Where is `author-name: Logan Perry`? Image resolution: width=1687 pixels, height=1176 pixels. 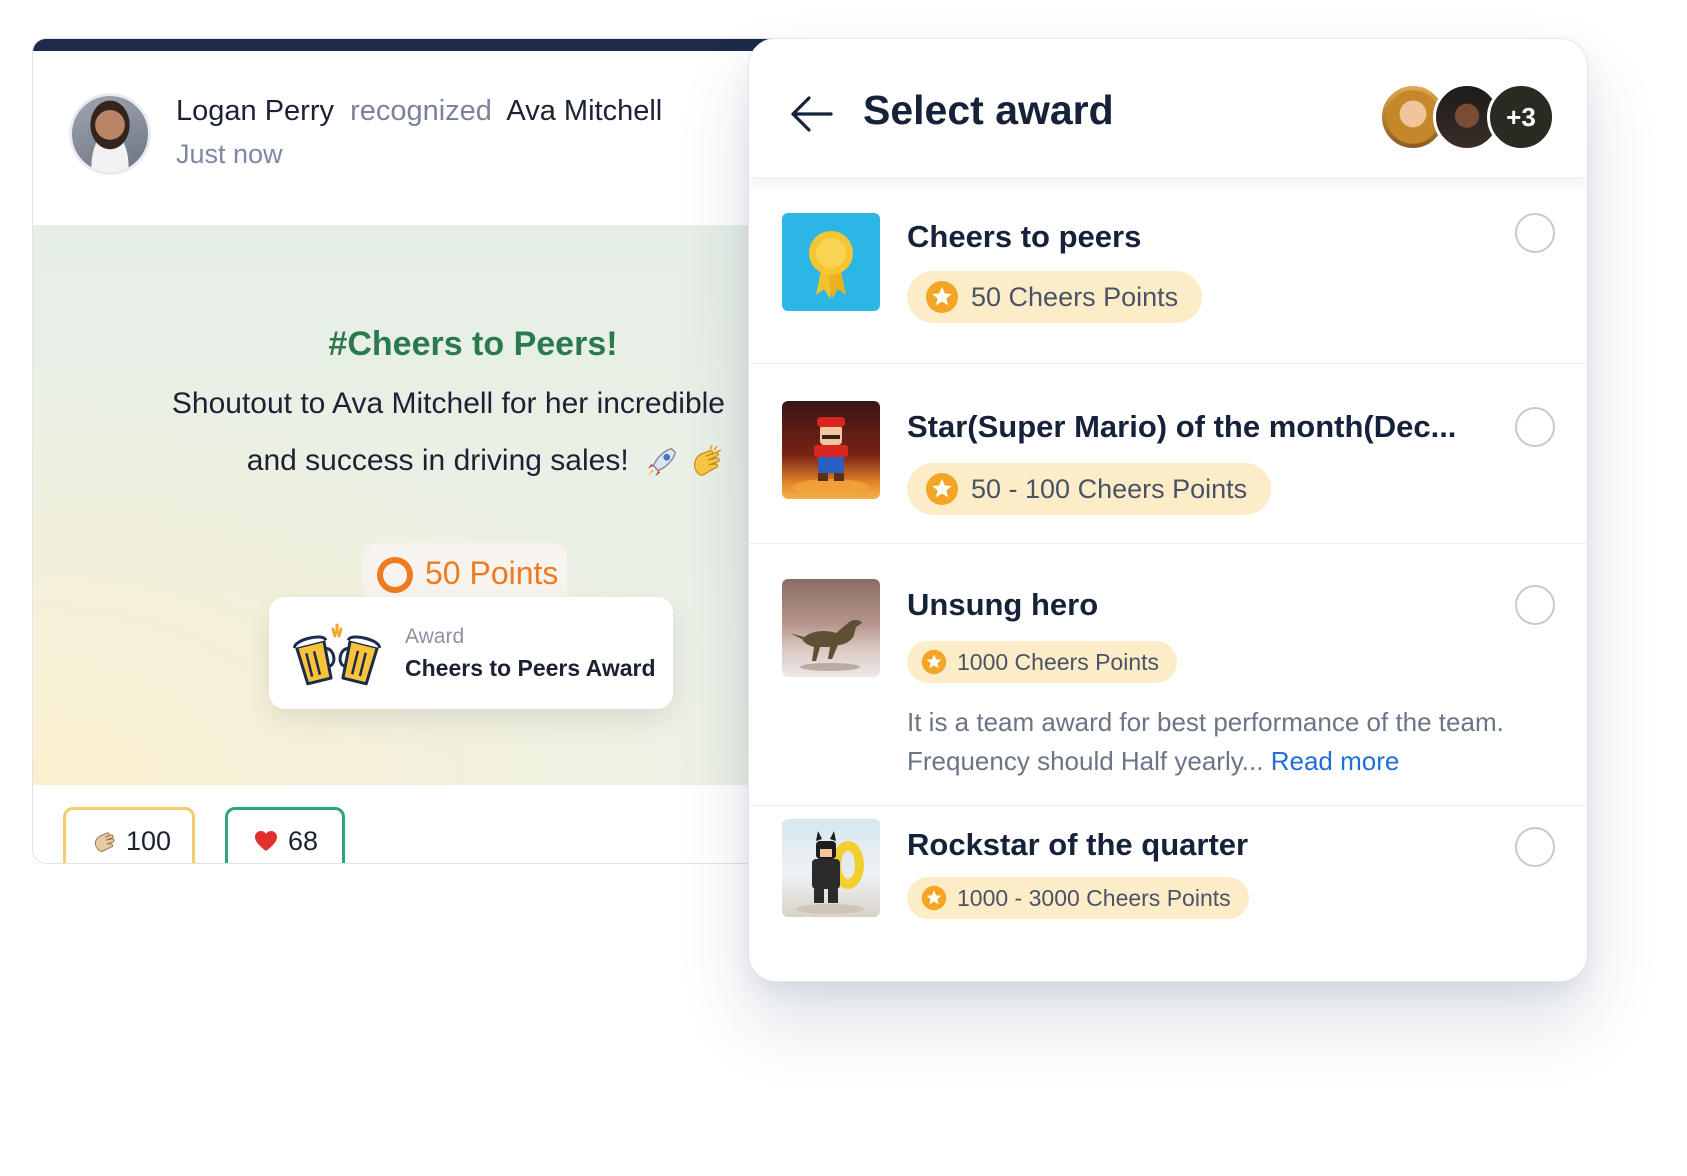 author-name: Logan Perry is located at coordinates (255, 111).